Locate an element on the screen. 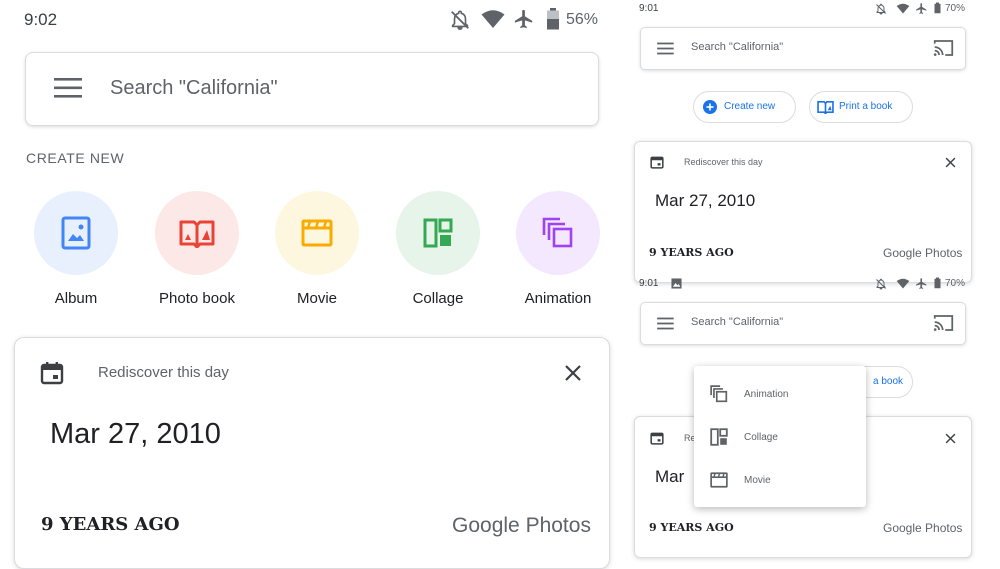 Image resolution: width=1000 pixels, height=569 pixels. menu-item-collage: Collage is located at coordinates (780, 437).